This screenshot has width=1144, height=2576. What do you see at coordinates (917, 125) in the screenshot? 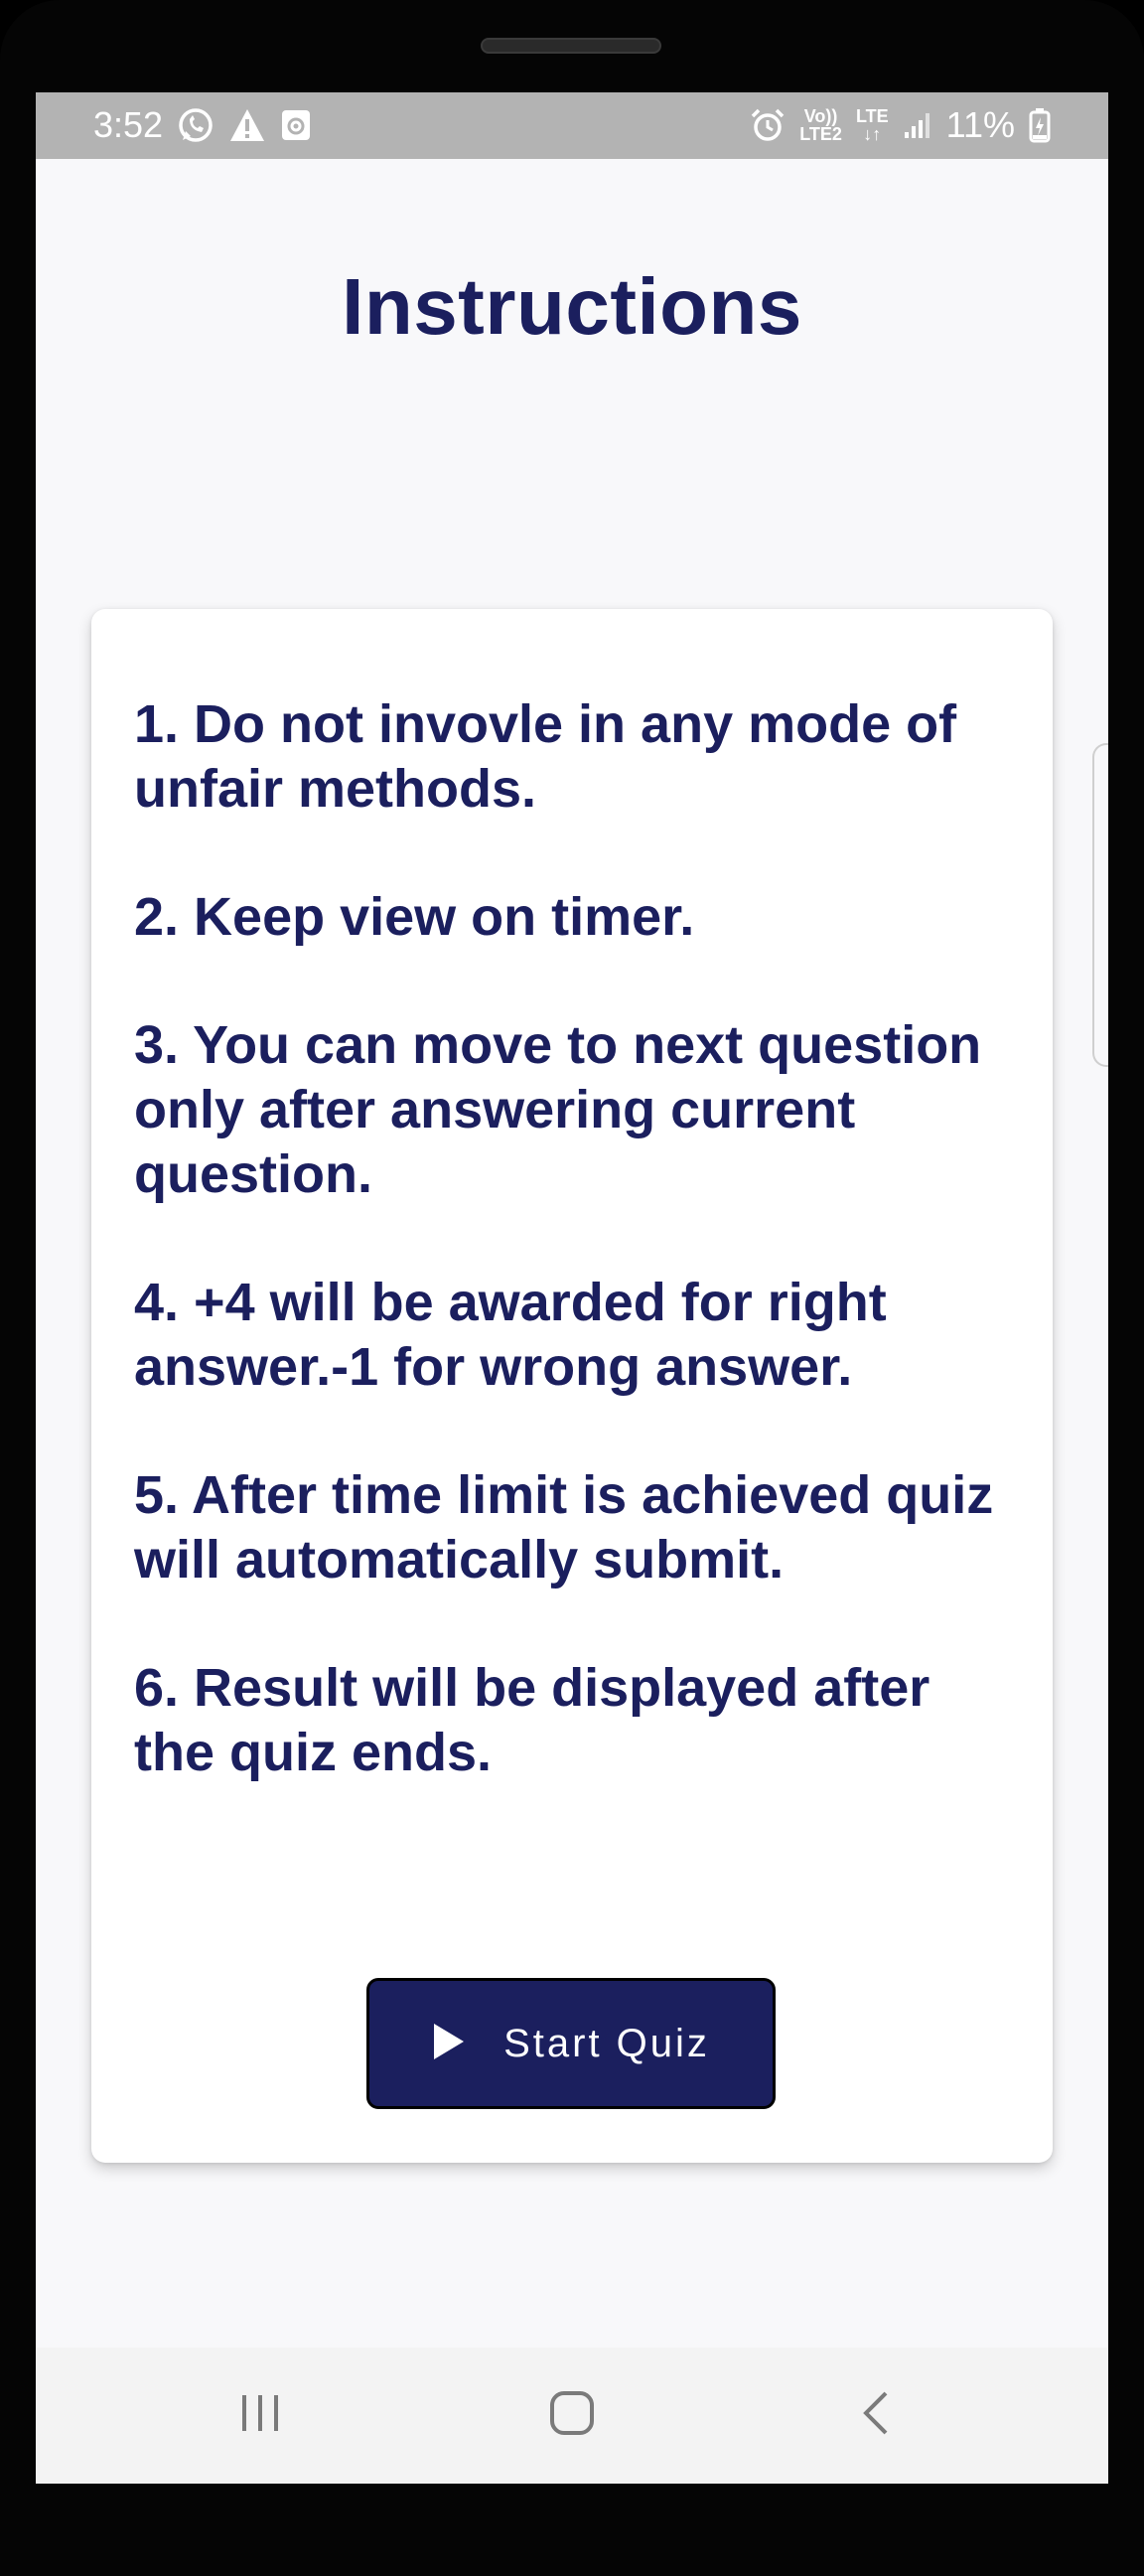
I see `signal-icon` at bounding box center [917, 125].